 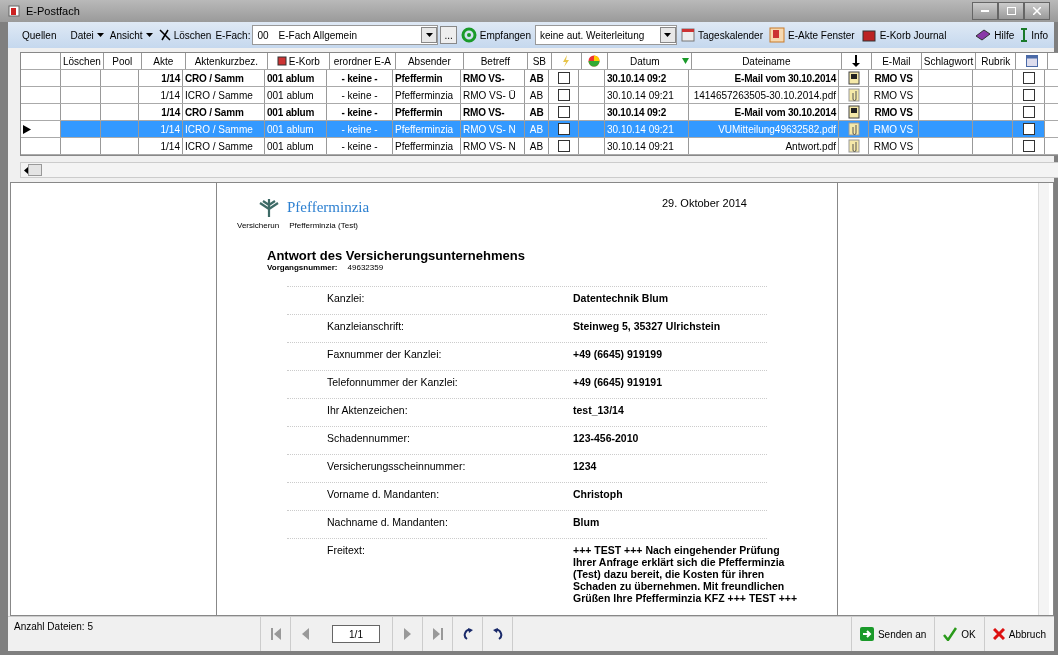 I want to click on paperclip-file-icon, so click(x=853, y=95).